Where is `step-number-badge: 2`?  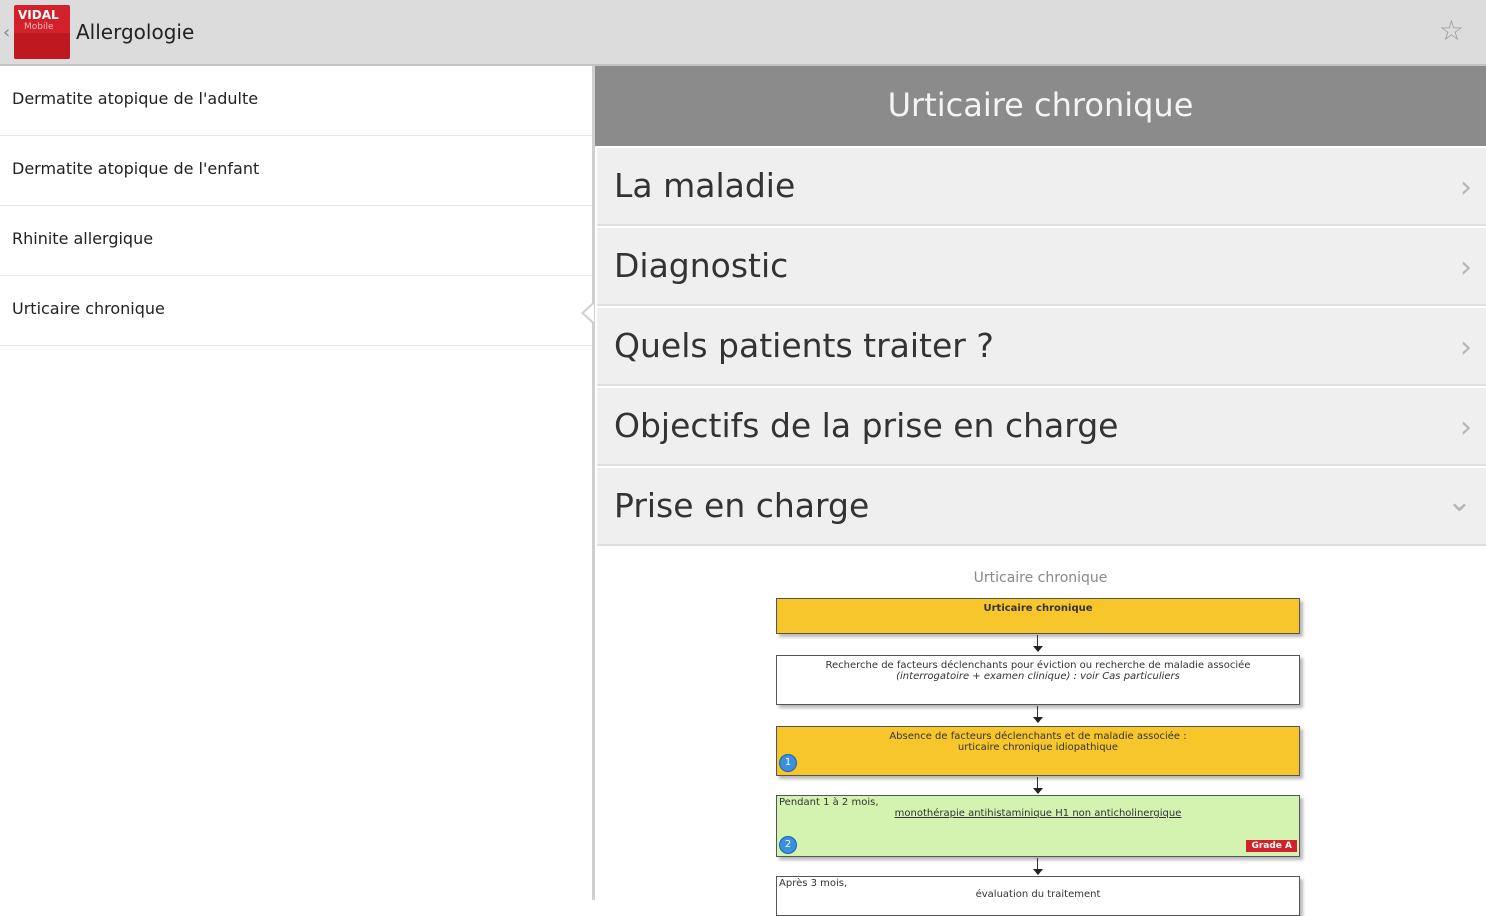
step-number-badge: 2 is located at coordinates (788, 845).